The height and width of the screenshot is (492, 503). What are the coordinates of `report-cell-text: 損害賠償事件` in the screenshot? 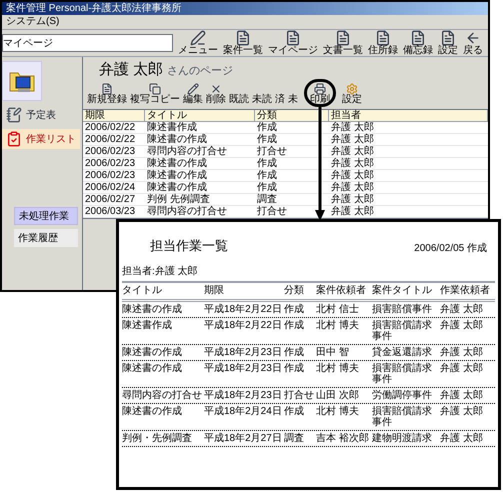 It's located at (402, 309).